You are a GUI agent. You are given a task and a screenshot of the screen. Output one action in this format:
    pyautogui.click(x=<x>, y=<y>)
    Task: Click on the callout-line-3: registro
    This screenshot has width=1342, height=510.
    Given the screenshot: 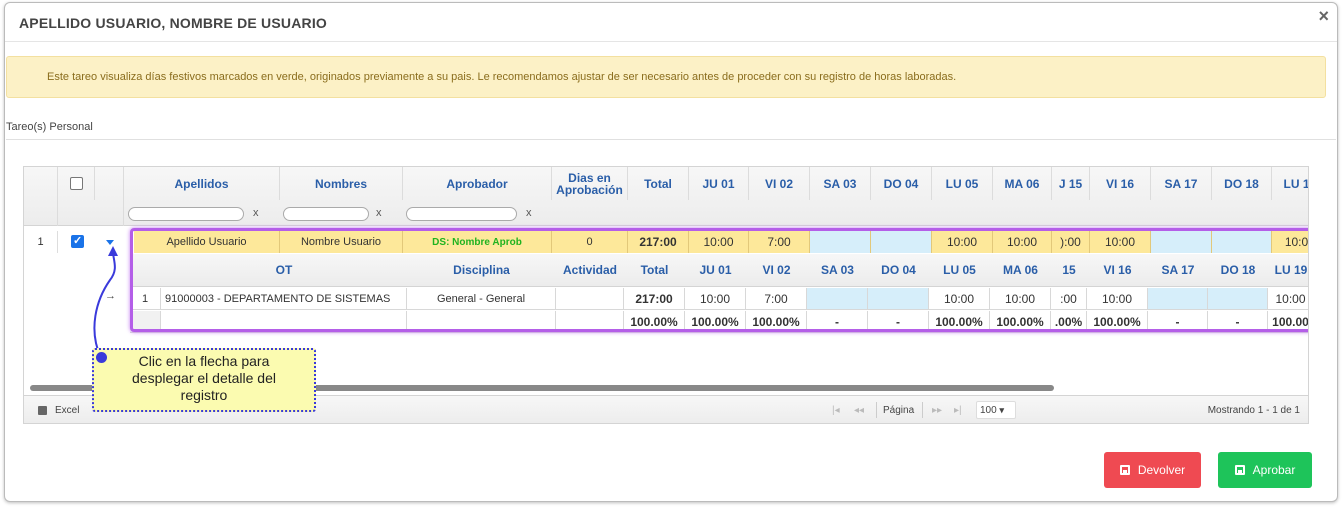 What is the action you would take?
    pyautogui.click(x=204, y=395)
    